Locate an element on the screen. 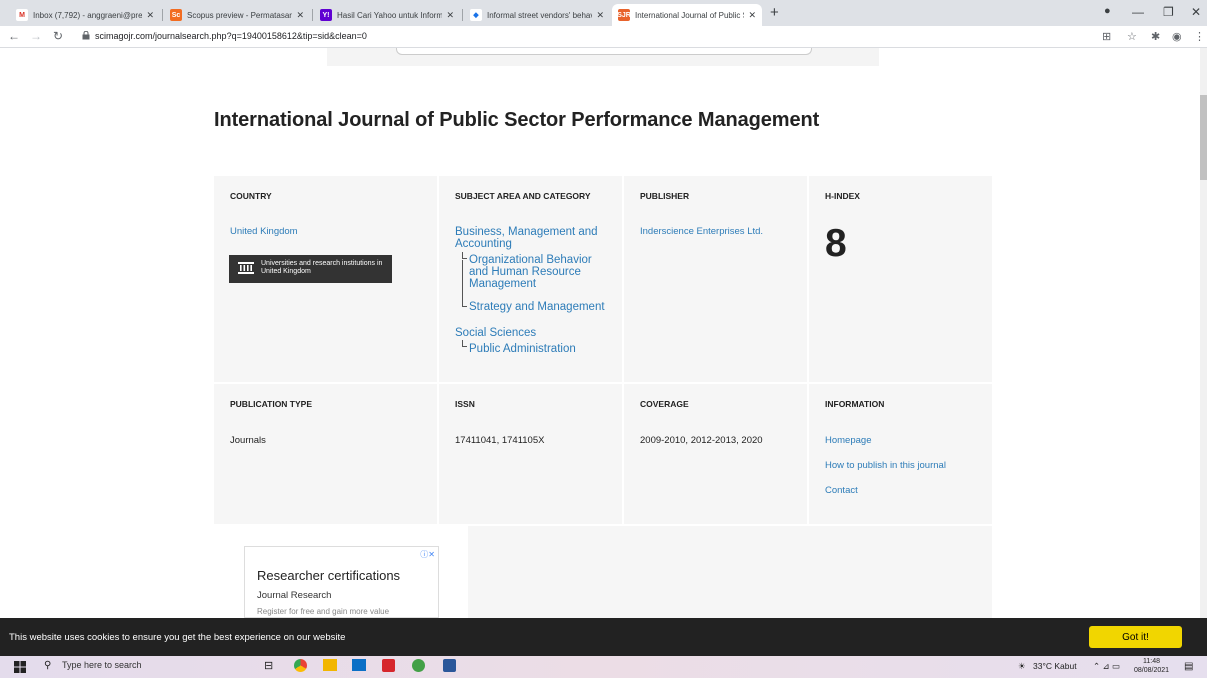 The image size is (1207, 678). restore-icon: ❐ is located at coordinates (1168, 12).